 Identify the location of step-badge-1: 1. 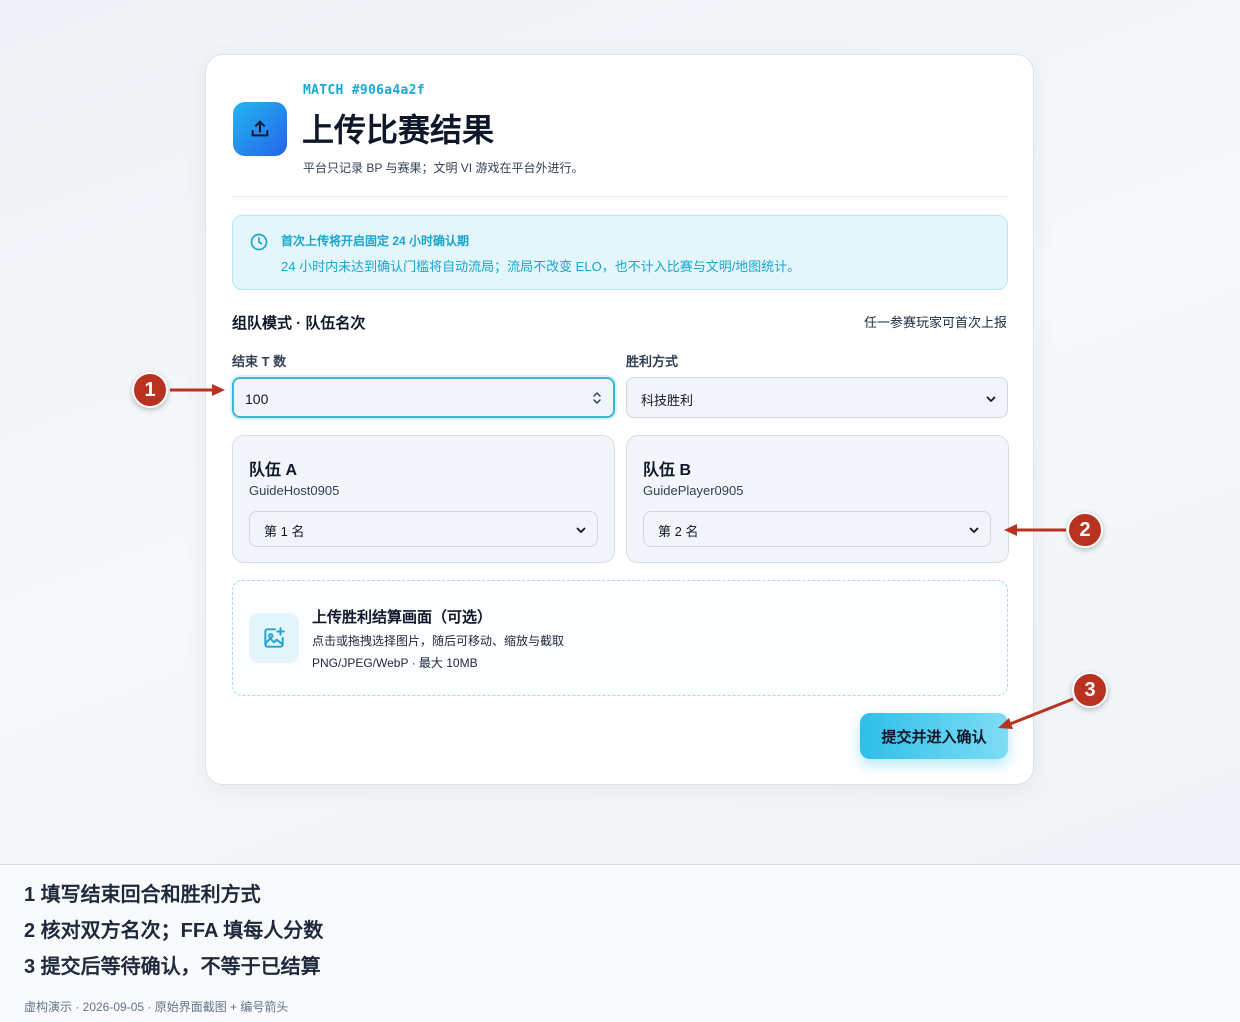
(150, 390).